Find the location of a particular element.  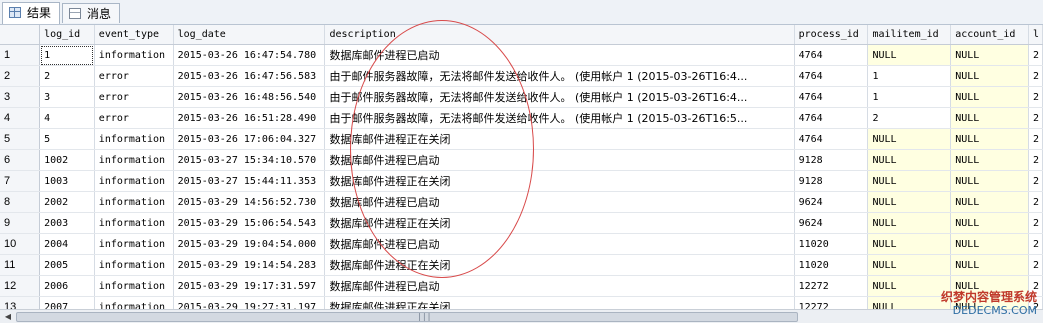

cell-log-id: 3 is located at coordinates (67, 97).